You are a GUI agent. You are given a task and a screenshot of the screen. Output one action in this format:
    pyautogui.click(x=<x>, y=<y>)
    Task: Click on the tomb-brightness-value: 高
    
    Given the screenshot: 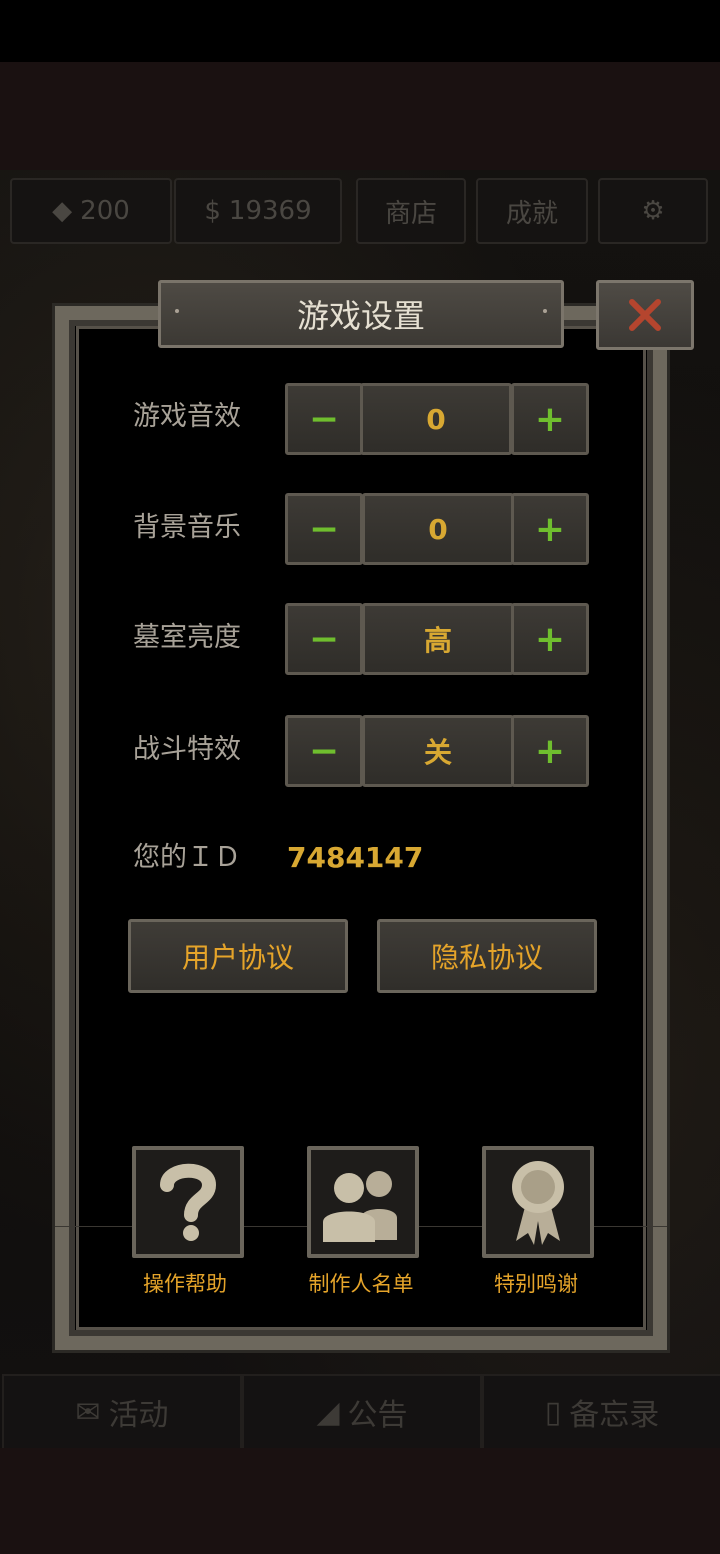 What is the action you would take?
    pyautogui.click(x=438, y=639)
    